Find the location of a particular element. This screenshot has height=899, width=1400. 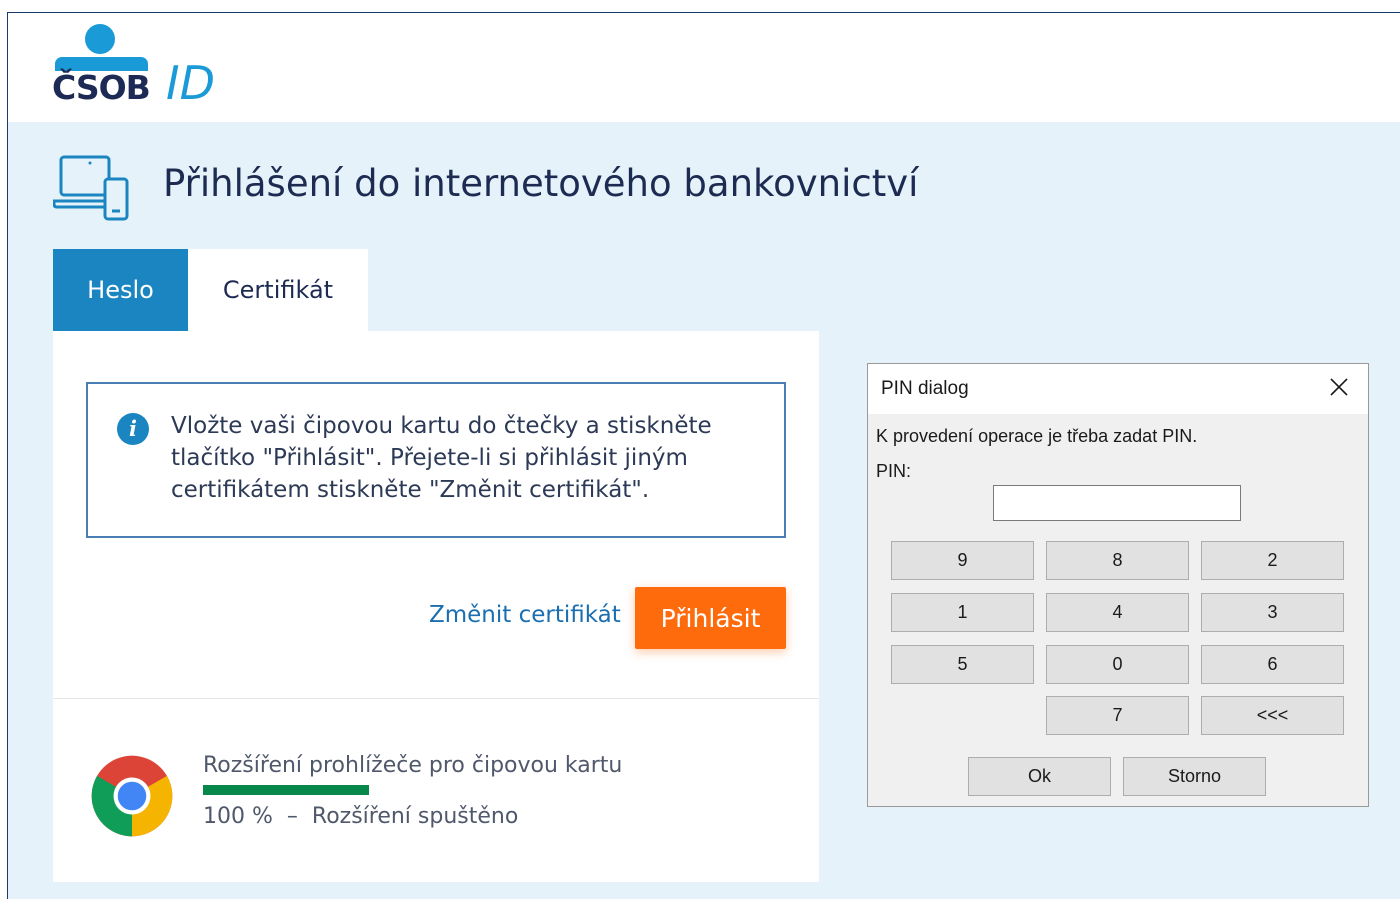

key-5: 5 is located at coordinates (962, 664).